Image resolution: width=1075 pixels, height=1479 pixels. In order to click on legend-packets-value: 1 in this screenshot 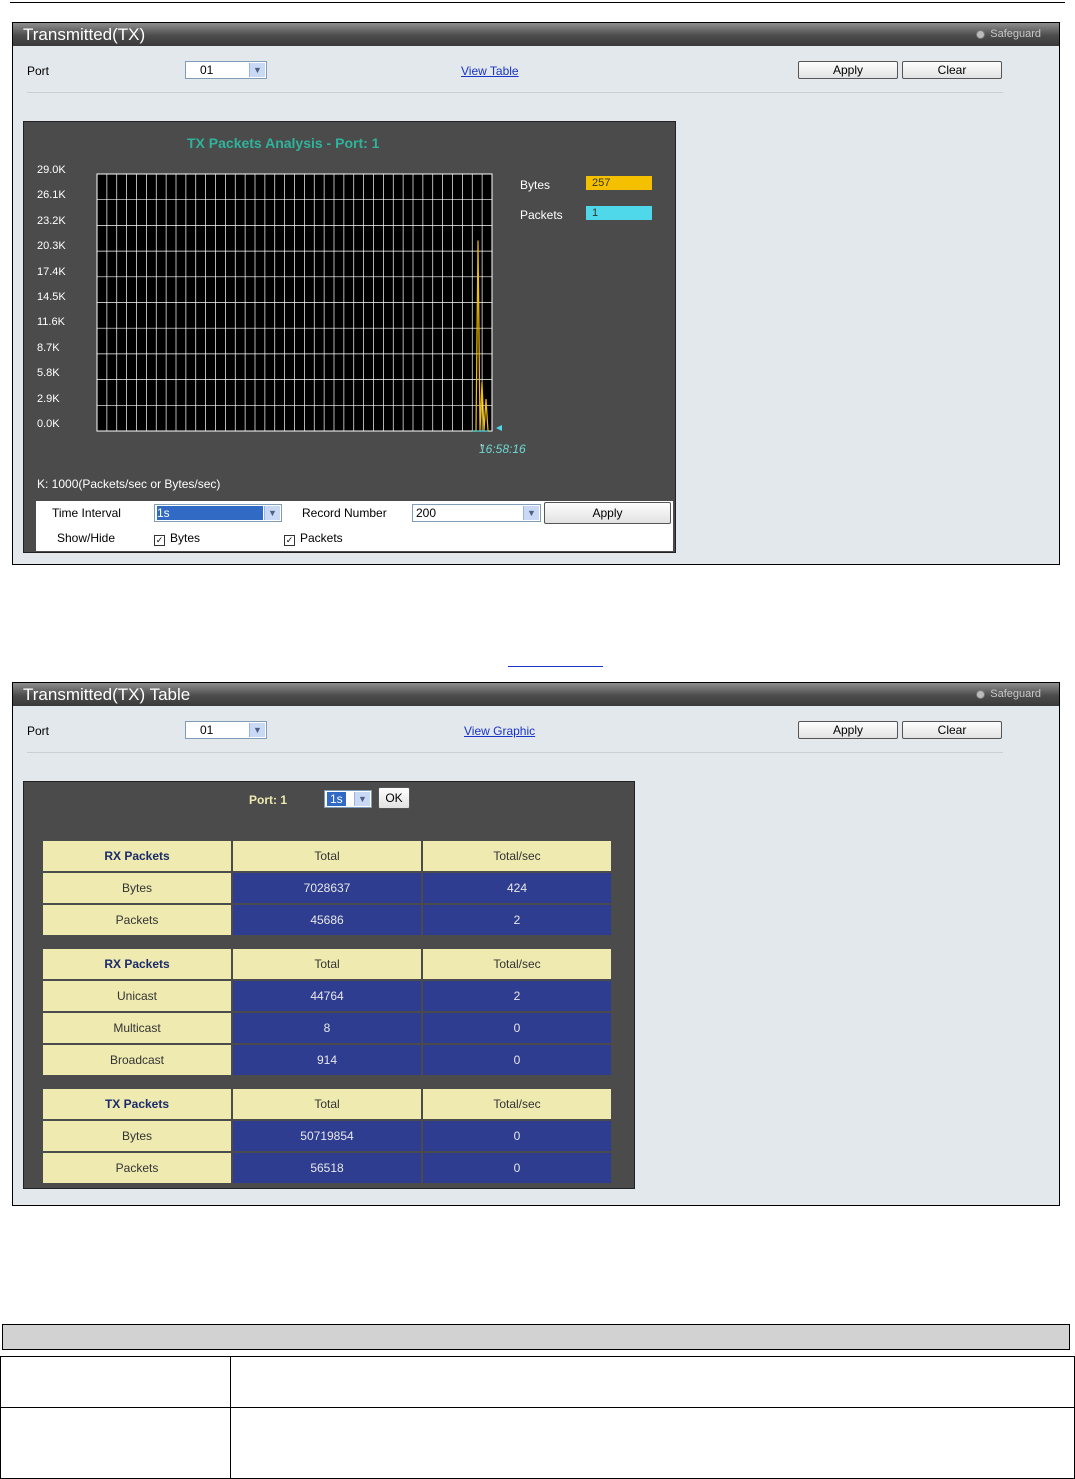, I will do `click(619, 213)`.